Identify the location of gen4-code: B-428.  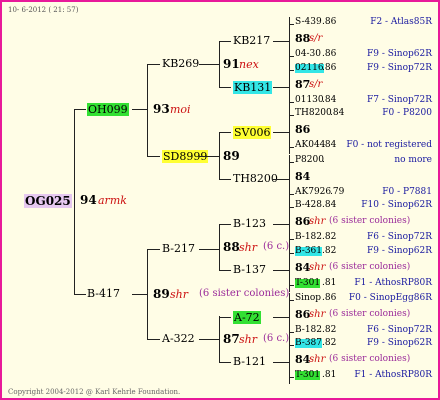
(308, 205).